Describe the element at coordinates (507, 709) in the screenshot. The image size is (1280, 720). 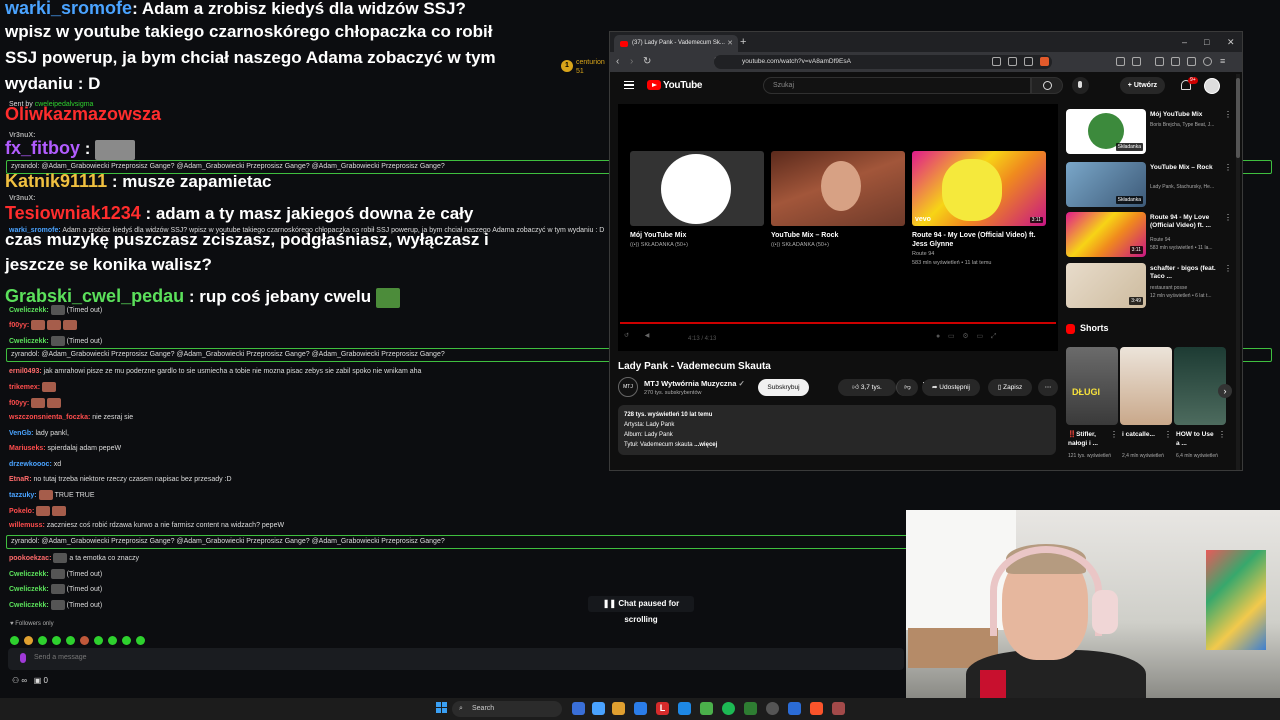
I see `taskbar-search: ⌕ Search` at that location.